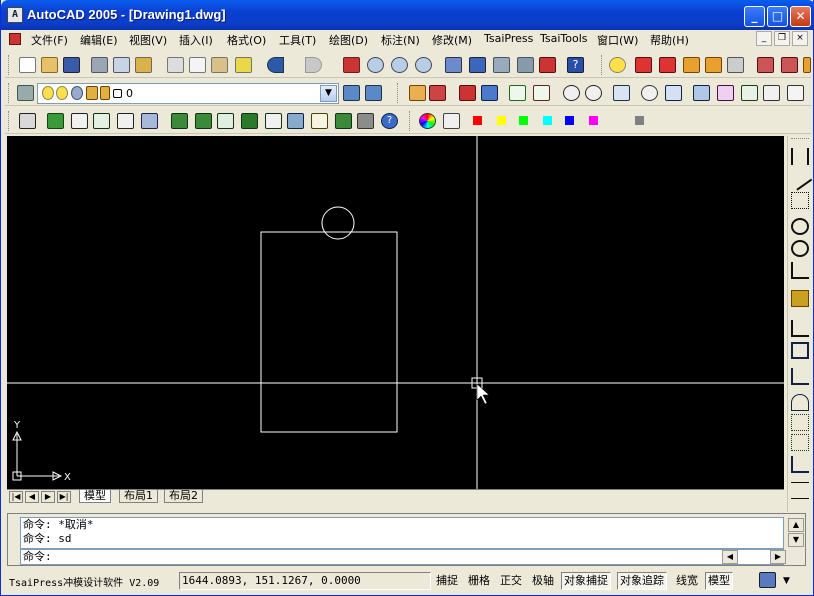  Describe the element at coordinates (800, 464) in the screenshot. I see `dimension-text-edit-icon` at that location.